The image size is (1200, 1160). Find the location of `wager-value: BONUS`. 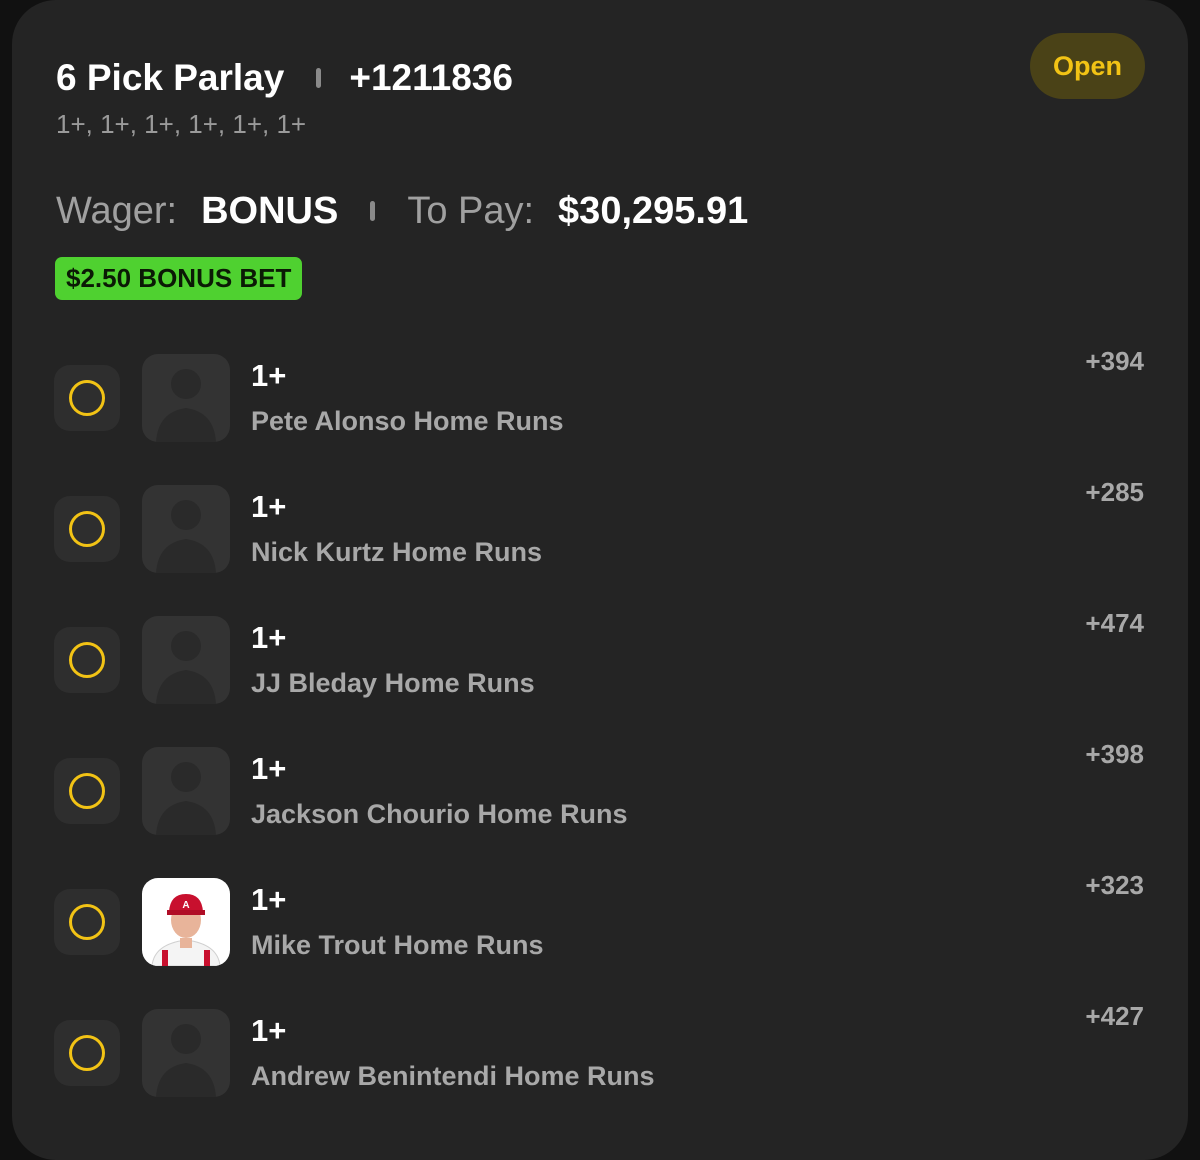

wager-value: BONUS is located at coordinates (270, 210).